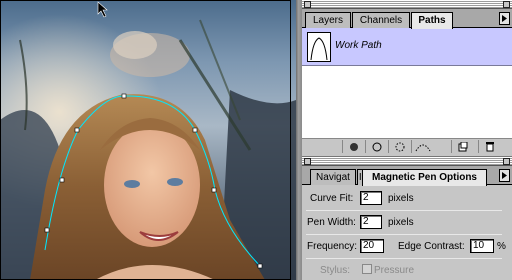  Describe the element at coordinates (371, 198) in the screenshot. I see `curve-fit-field: 2` at that location.